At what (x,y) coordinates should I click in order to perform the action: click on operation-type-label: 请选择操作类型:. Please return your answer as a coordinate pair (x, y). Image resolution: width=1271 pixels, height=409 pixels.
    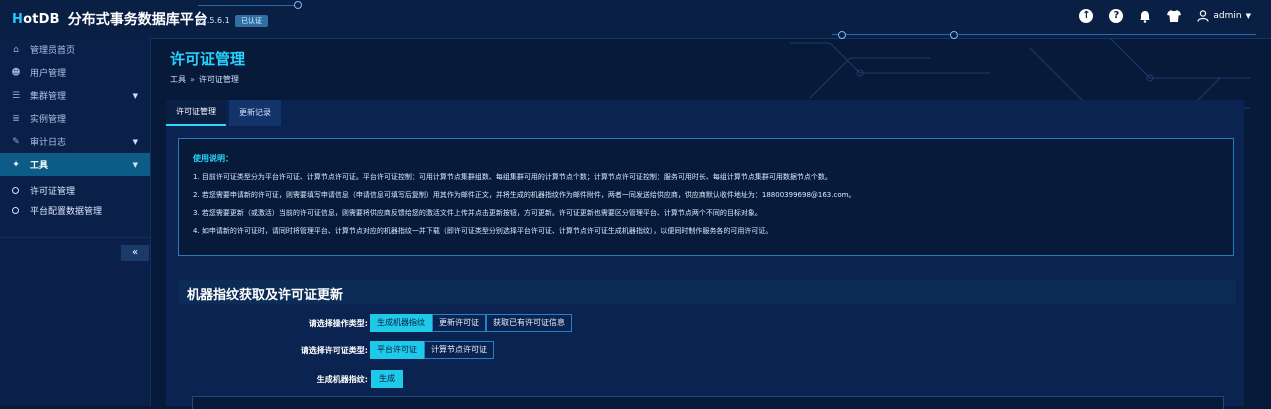
    Looking at the image, I should click on (338, 323).